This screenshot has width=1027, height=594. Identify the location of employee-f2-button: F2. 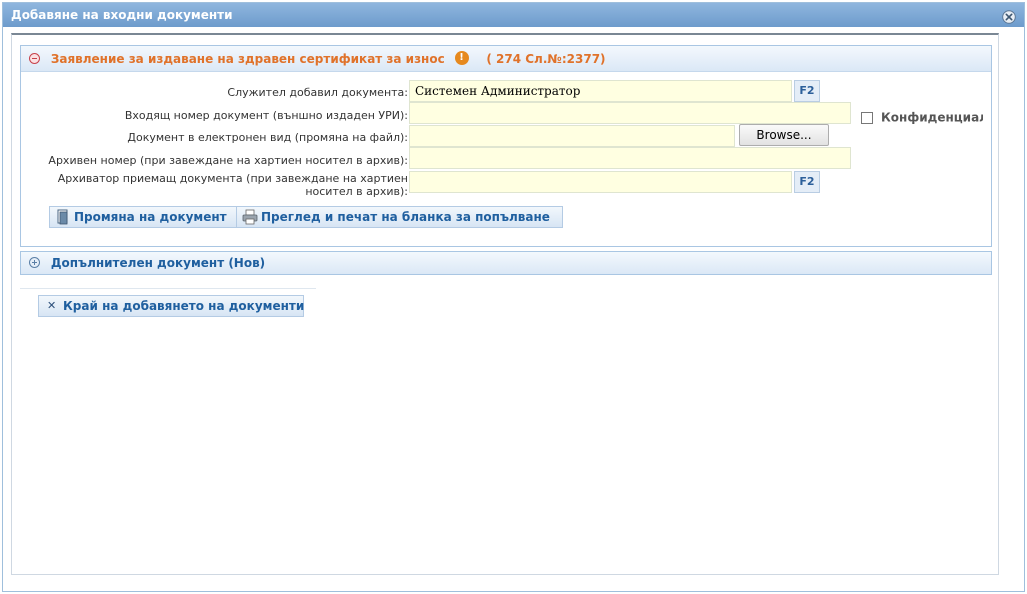
(807, 91).